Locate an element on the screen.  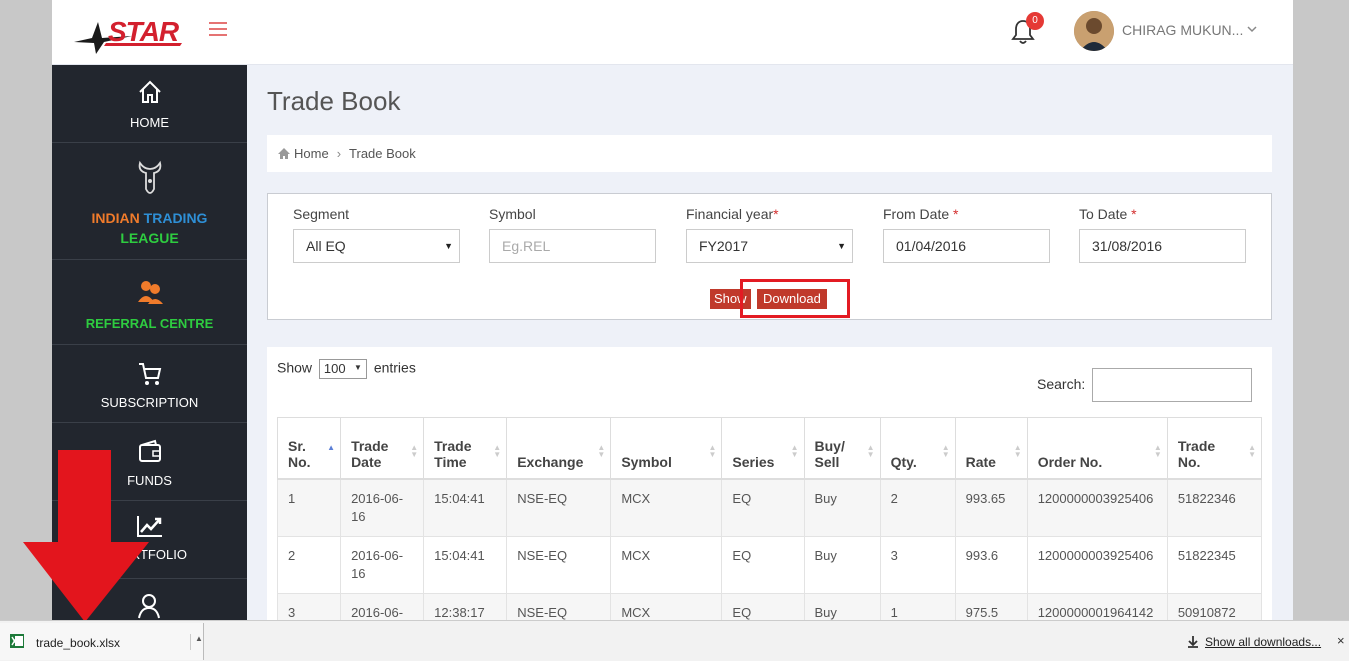
logo-text: STAR is located at coordinates (143, 31).